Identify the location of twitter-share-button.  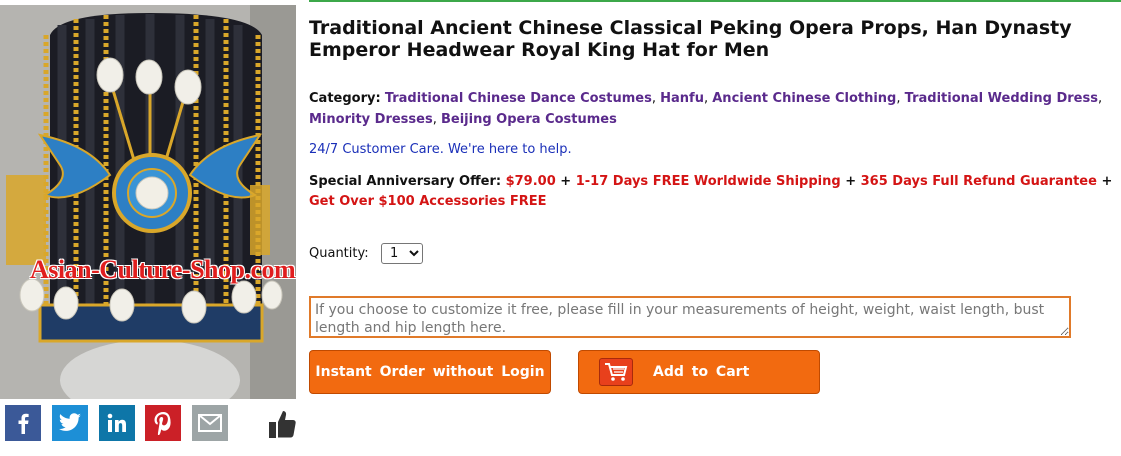
(70, 423).